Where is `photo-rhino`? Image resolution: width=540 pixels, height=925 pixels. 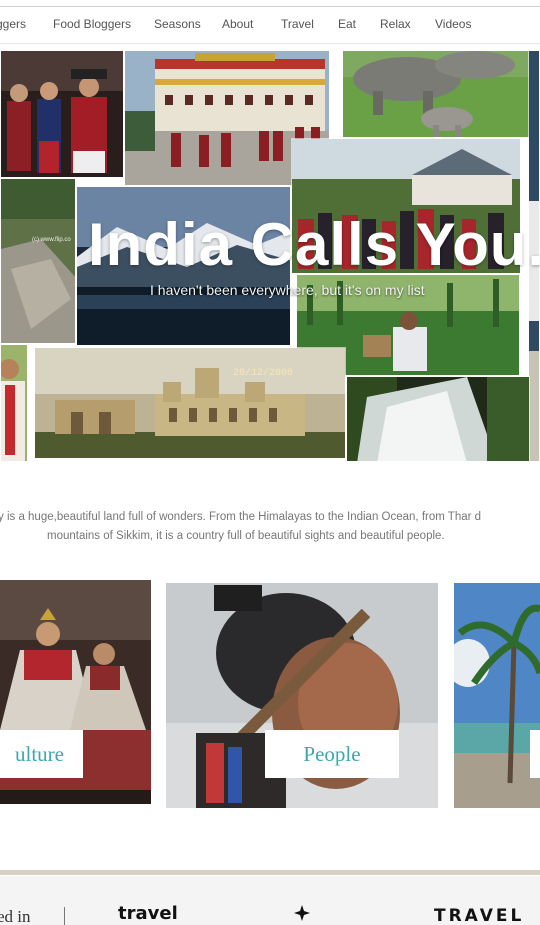 photo-rhino is located at coordinates (436, 94).